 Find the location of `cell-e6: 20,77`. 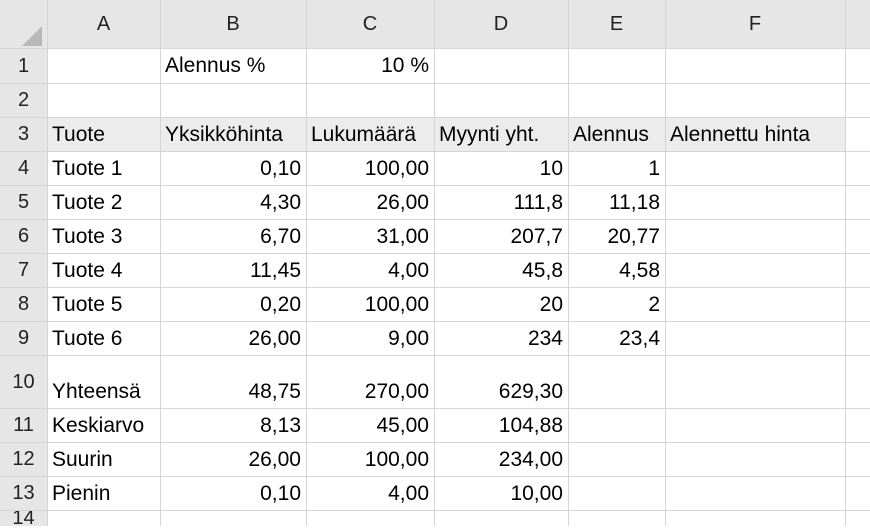

cell-e6: 20,77 is located at coordinates (616, 236).